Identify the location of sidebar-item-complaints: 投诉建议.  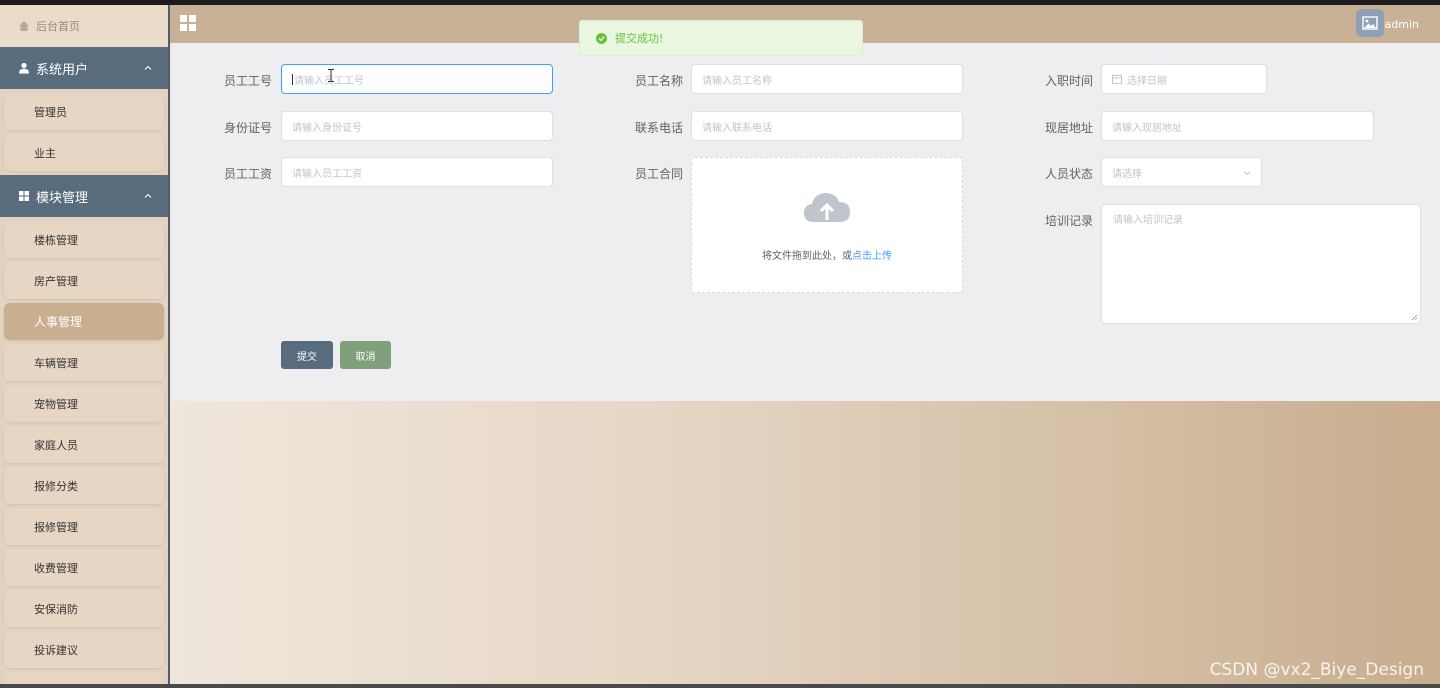
(84, 649).